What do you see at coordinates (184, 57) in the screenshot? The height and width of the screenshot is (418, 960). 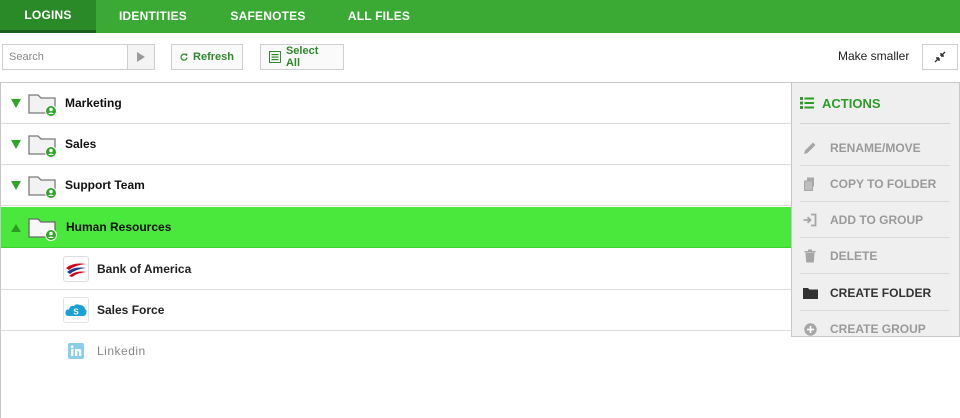 I see `refresh-icon` at bounding box center [184, 57].